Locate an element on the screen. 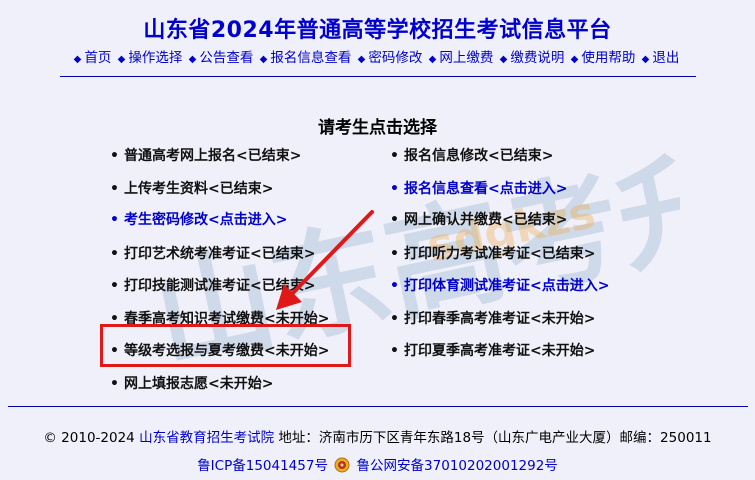  menu-item-confirm-payment: 网上确认并缴费<已结束> is located at coordinates (478, 219).